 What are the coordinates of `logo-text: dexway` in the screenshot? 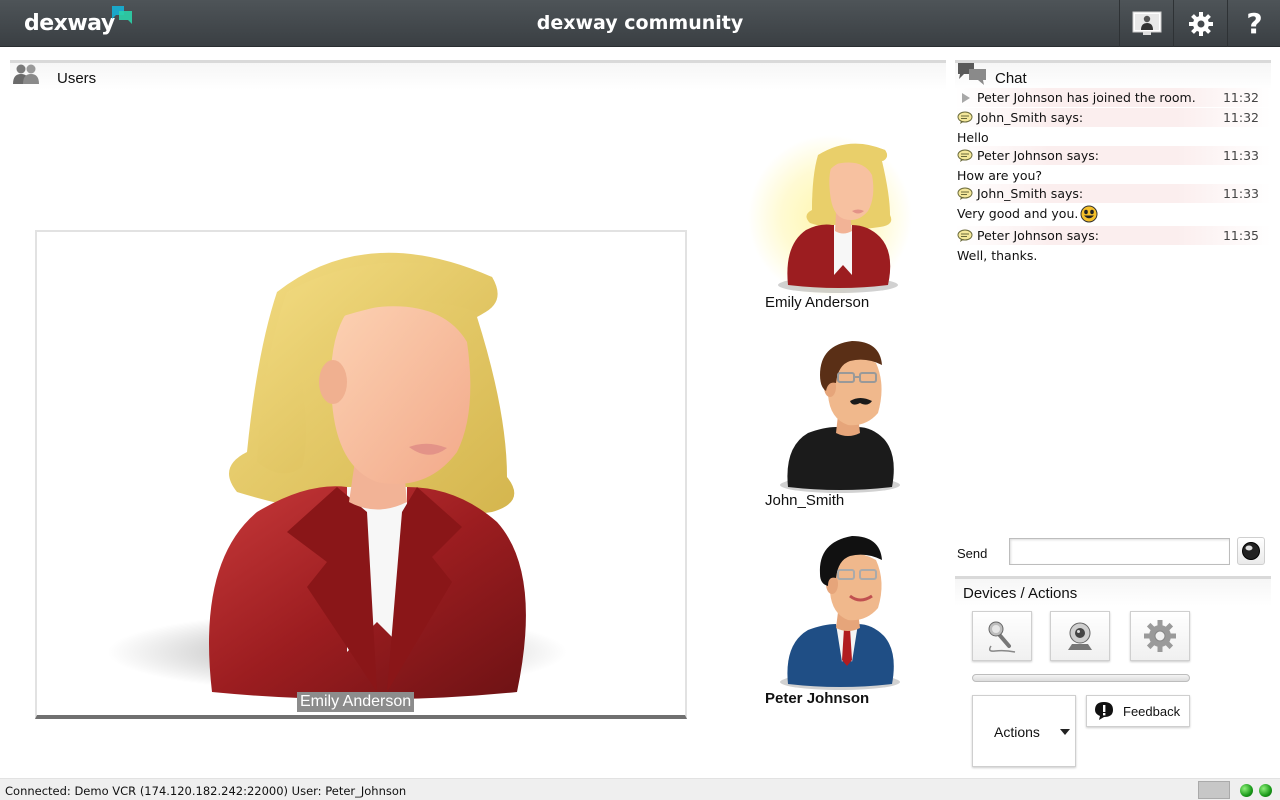 It's located at (69, 23).